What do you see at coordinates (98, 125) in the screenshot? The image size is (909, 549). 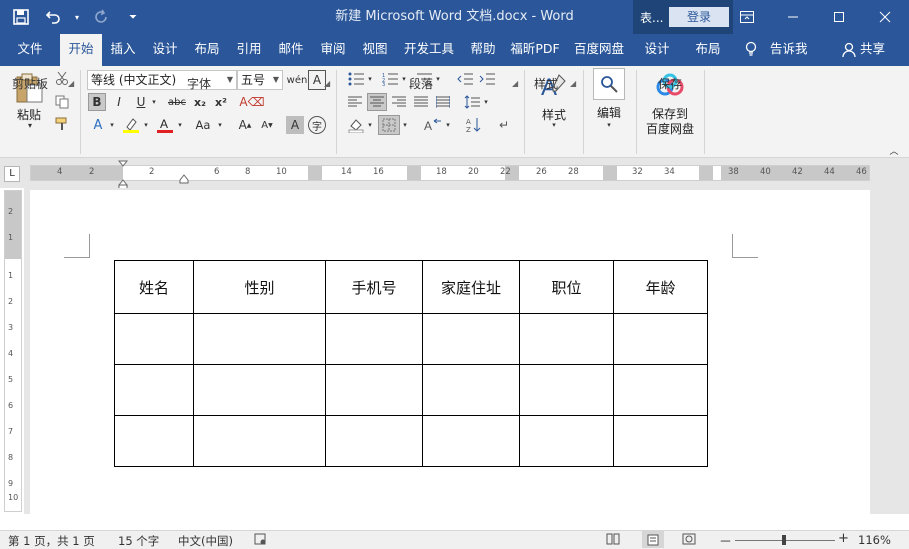 I see `text-effects-icon: A` at bounding box center [98, 125].